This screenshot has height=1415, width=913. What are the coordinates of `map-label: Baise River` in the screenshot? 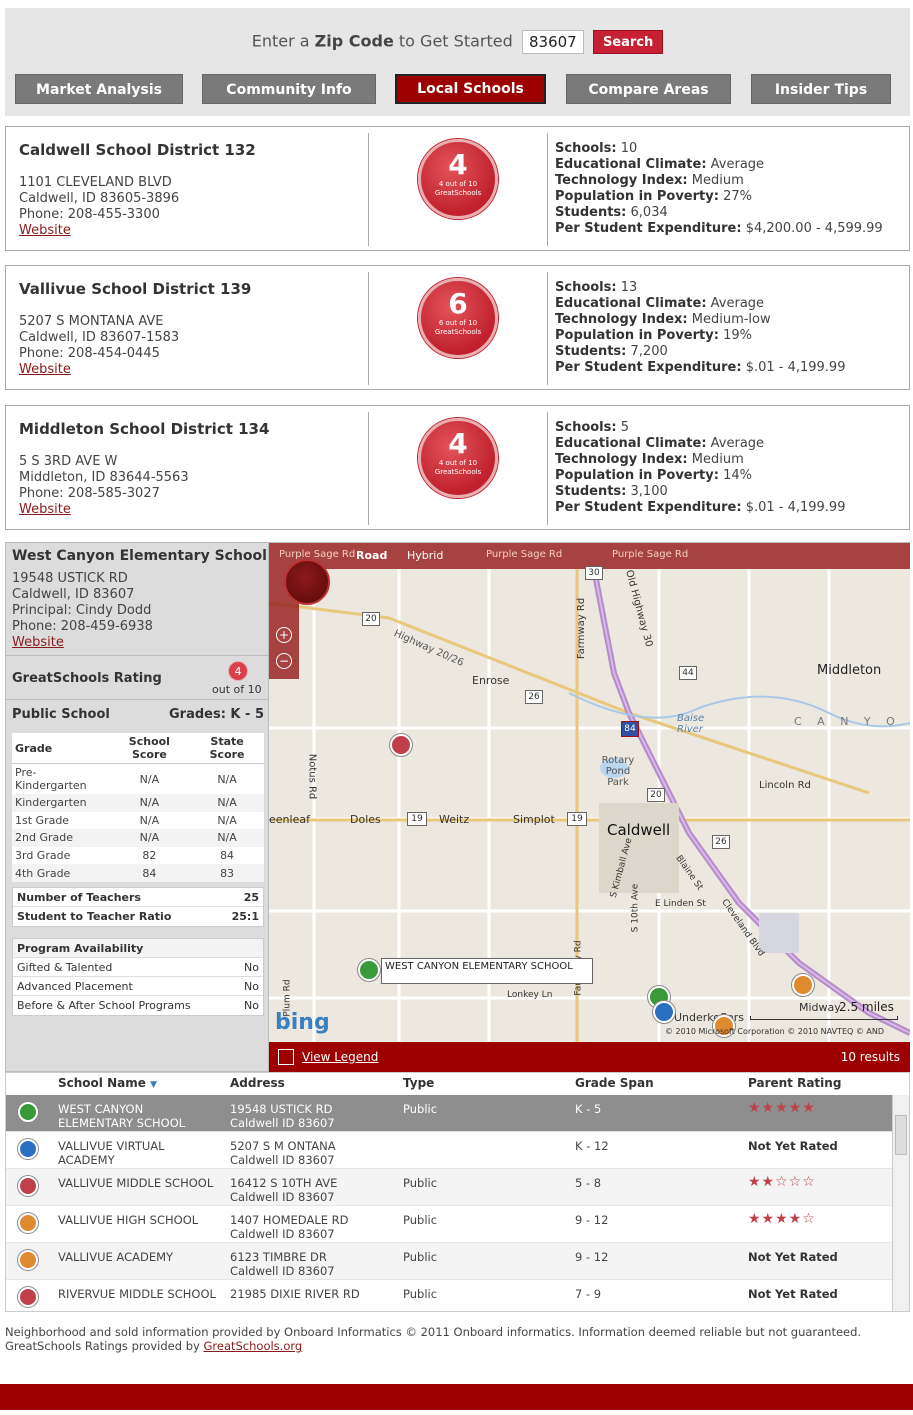 It's located at (691, 724).